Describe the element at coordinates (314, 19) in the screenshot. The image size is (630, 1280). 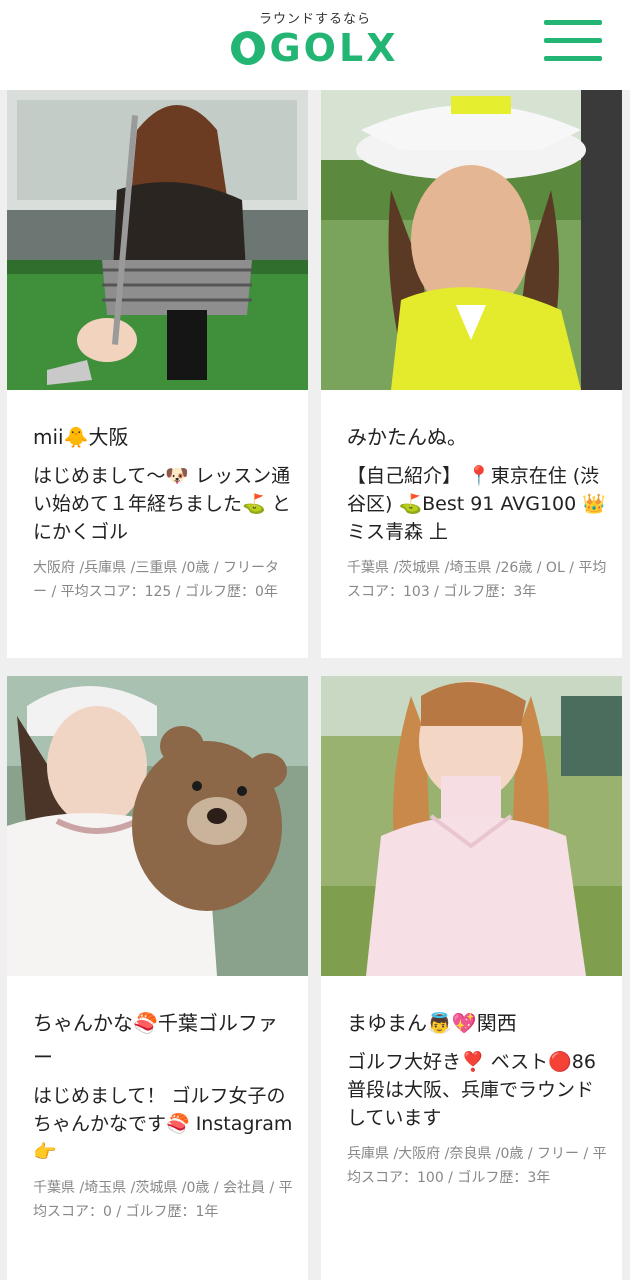
I see `header-tagline: ラウンドするなら` at that location.